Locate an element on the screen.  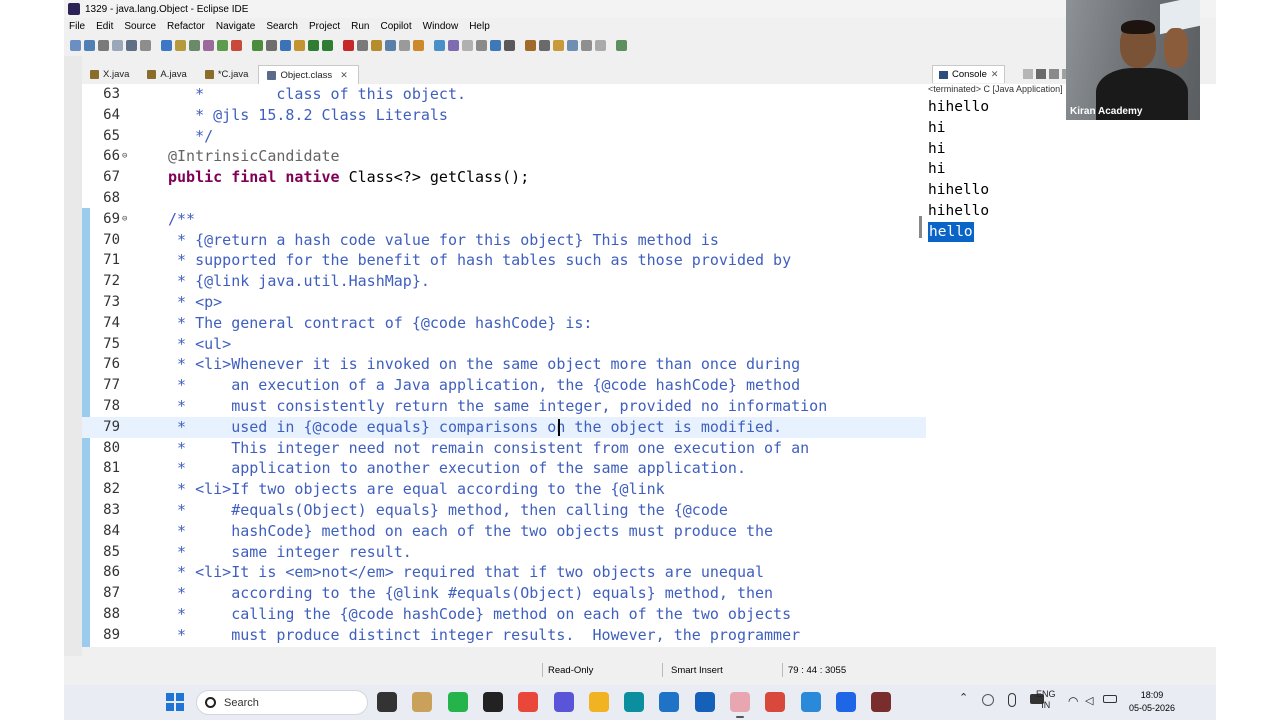
terminate-icon is located at coordinates (1028, 74).